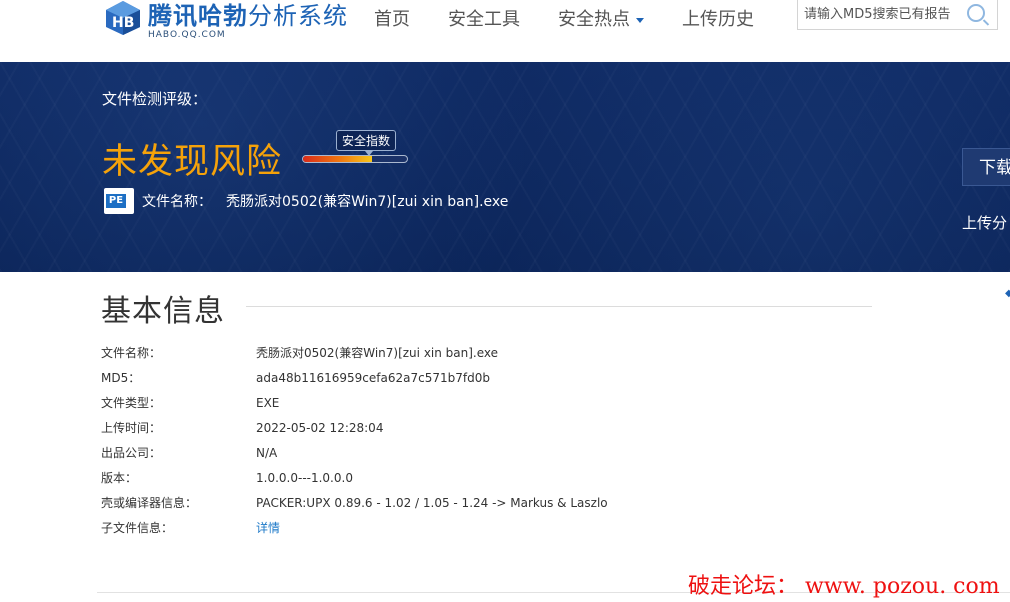 This screenshot has height=602, width=1010. I want to click on info-row-file-name: 文件名称： 秃肠派对0502(兼容Win7)[zui xin ban].exe, so click(300, 353).